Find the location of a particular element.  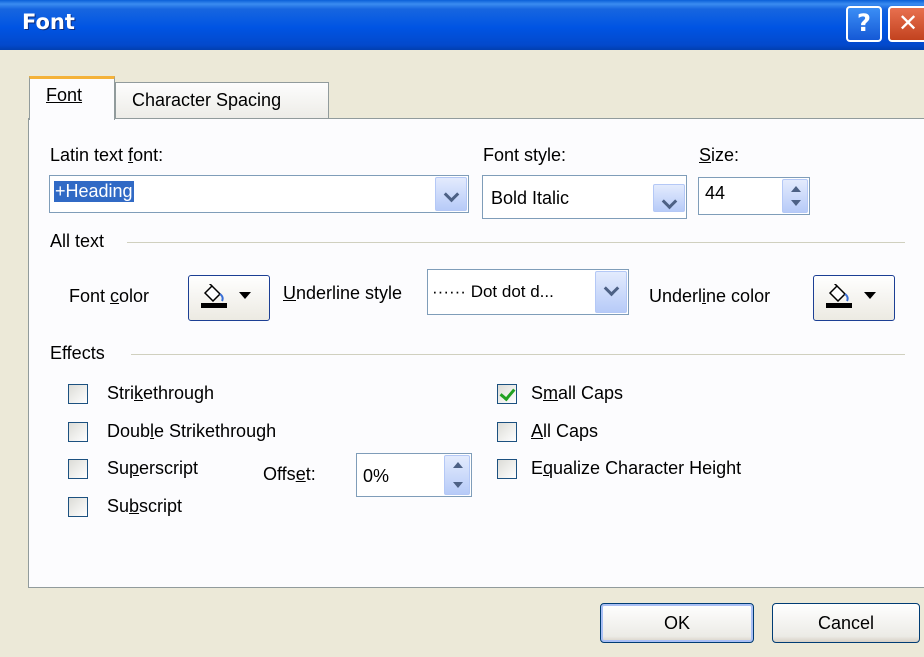

small-caps-checkbox is located at coordinates (507, 394).